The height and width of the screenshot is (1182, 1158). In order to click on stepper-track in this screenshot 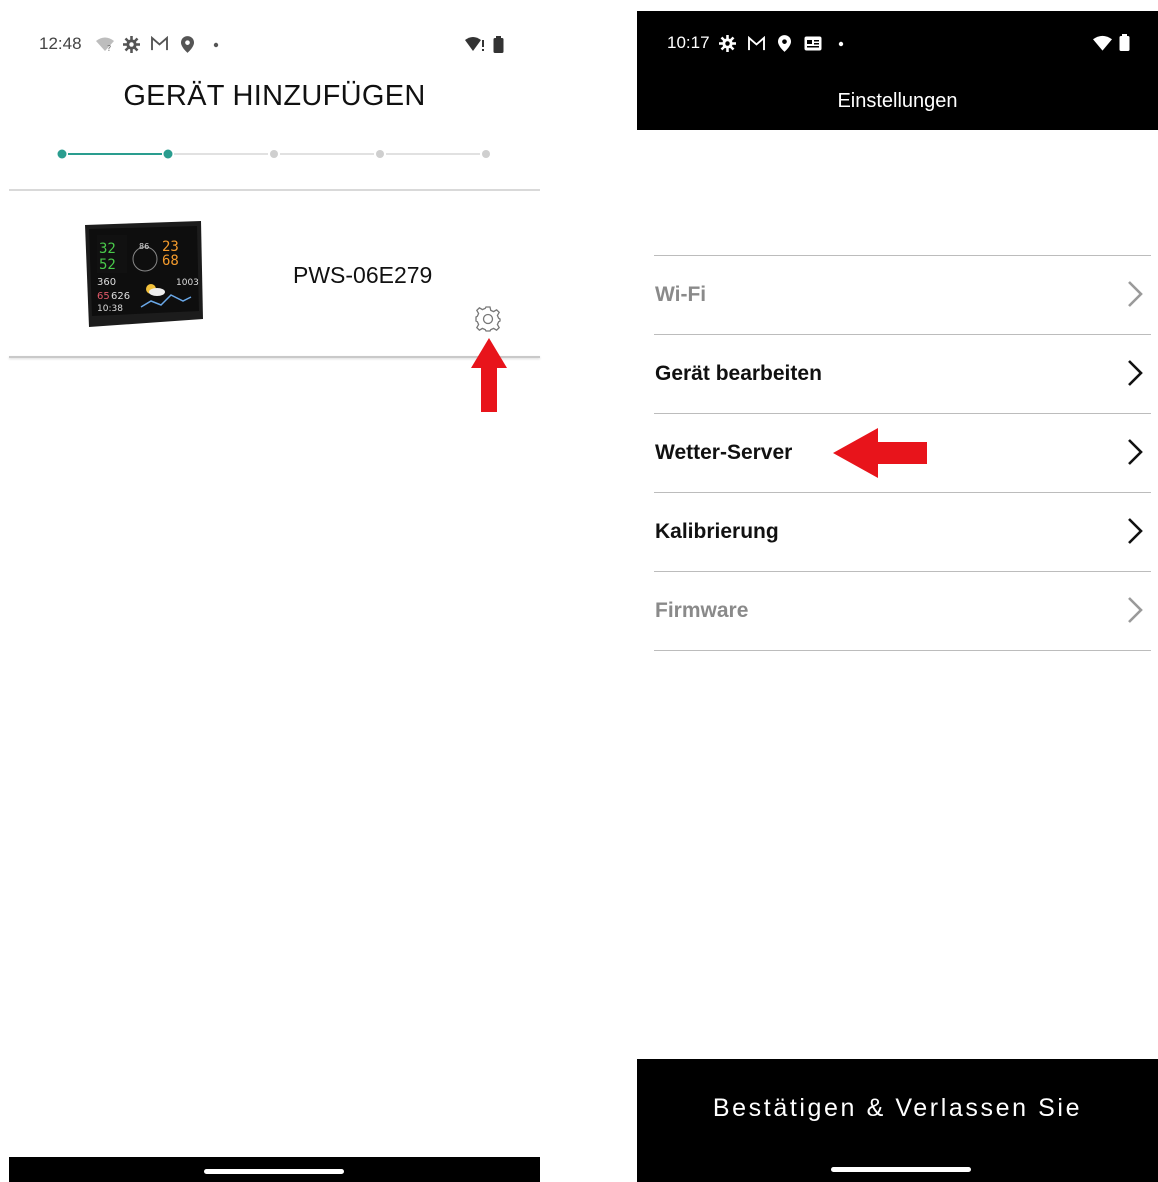, I will do `click(273, 154)`.